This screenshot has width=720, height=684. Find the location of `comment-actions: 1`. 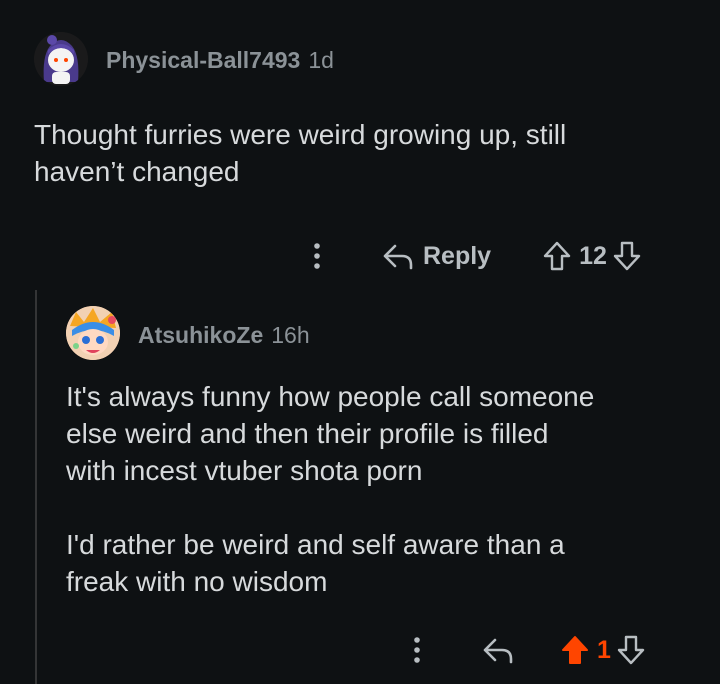

comment-actions: 1 is located at coordinates (525, 650).